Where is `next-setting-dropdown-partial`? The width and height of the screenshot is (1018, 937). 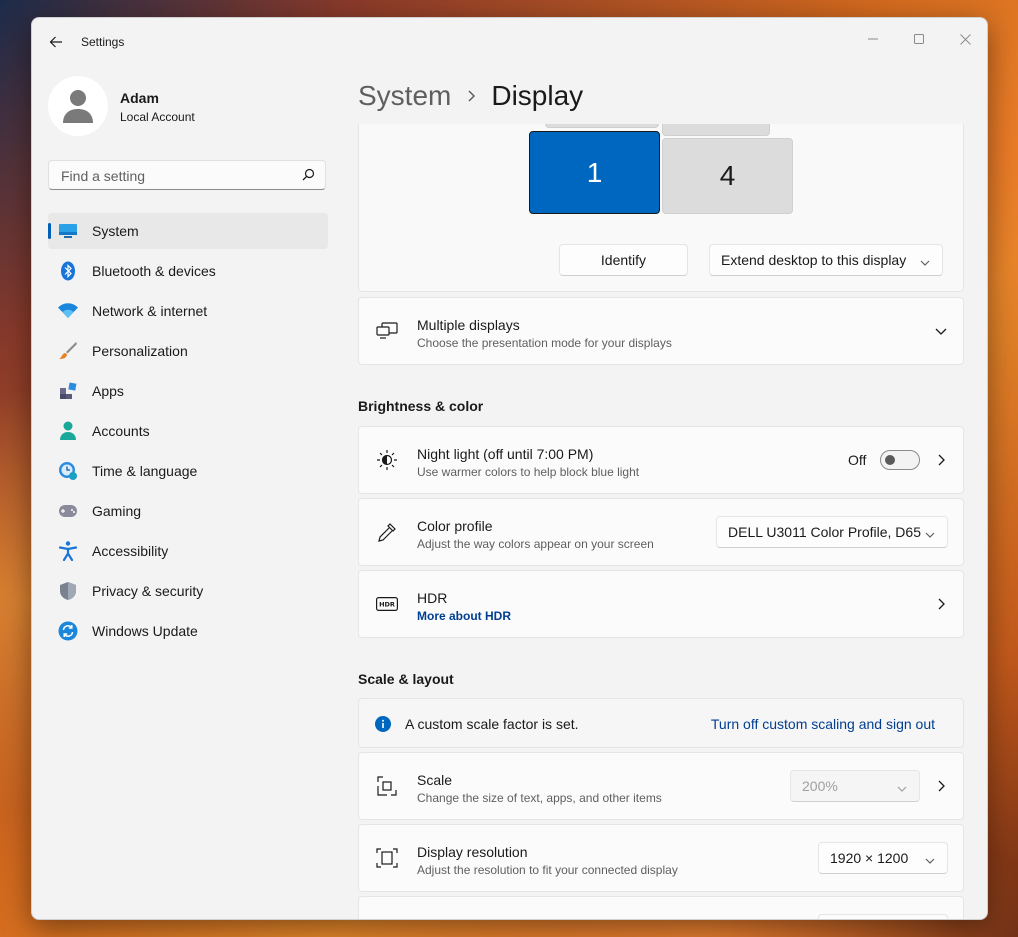
next-setting-dropdown-partial is located at coordinates (883, 916).